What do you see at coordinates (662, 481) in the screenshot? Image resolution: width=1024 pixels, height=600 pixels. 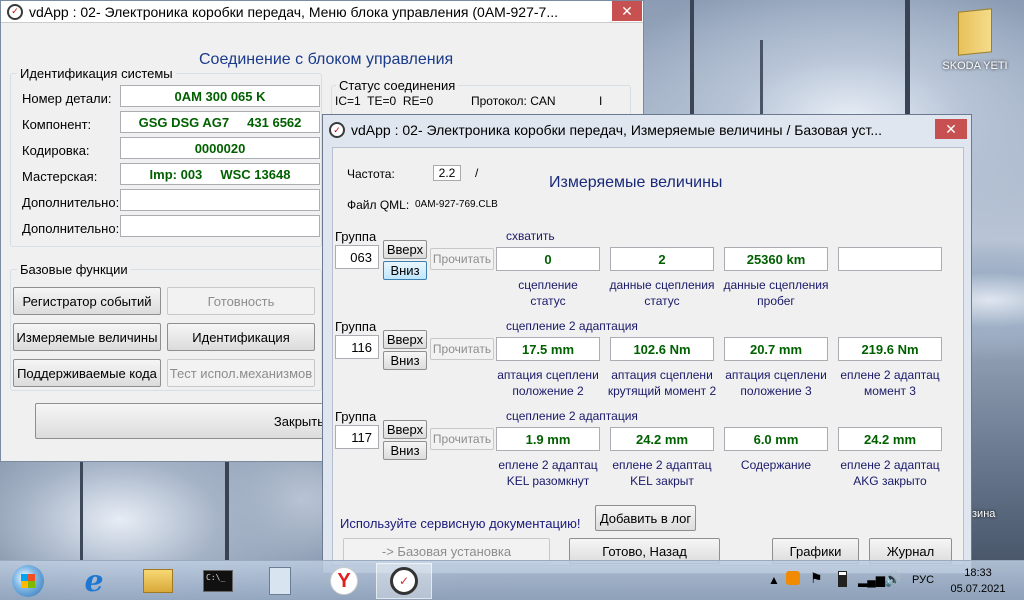 I see `value-desc-line2: KEL закрыт` at bounding box center [662, 481].